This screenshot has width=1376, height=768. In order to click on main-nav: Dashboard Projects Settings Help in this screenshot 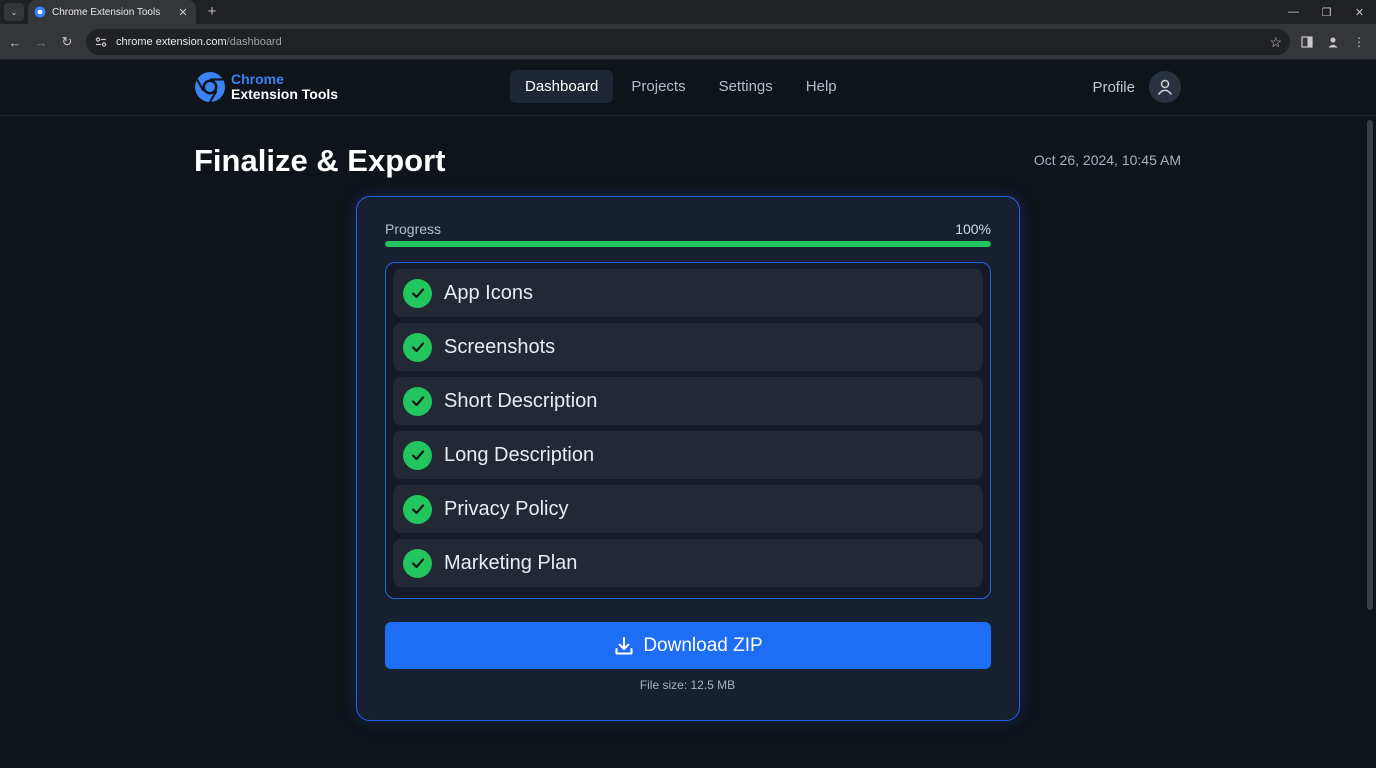, I will do `click(682, 86)`.